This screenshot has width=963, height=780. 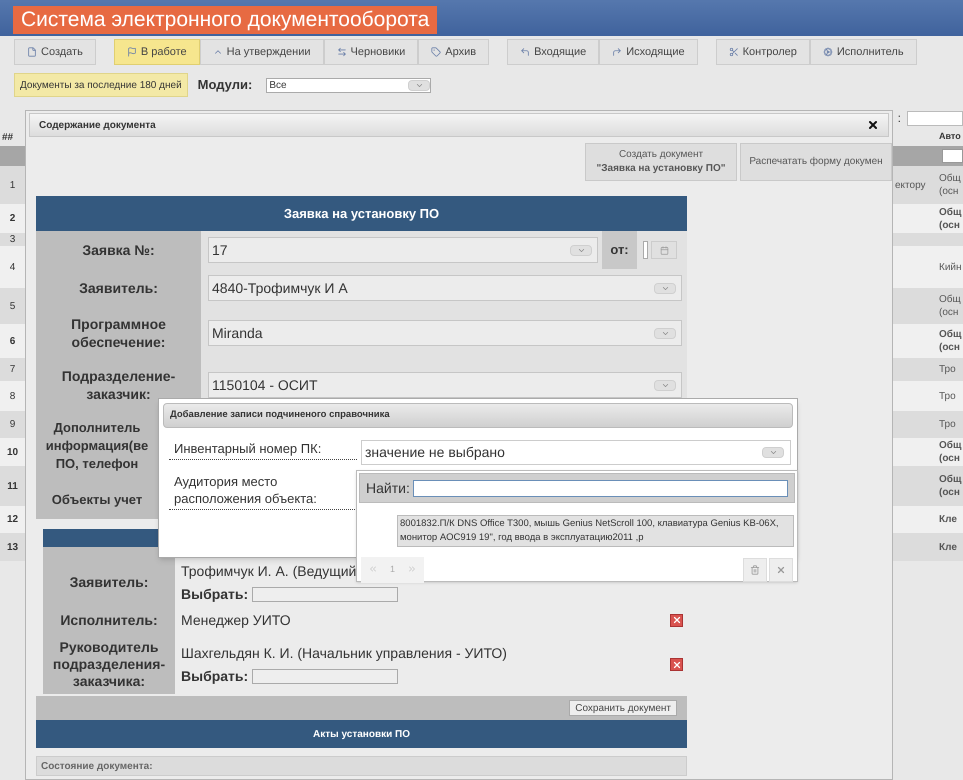 I want to click on row-number: 2, so click(x=12, y=219).